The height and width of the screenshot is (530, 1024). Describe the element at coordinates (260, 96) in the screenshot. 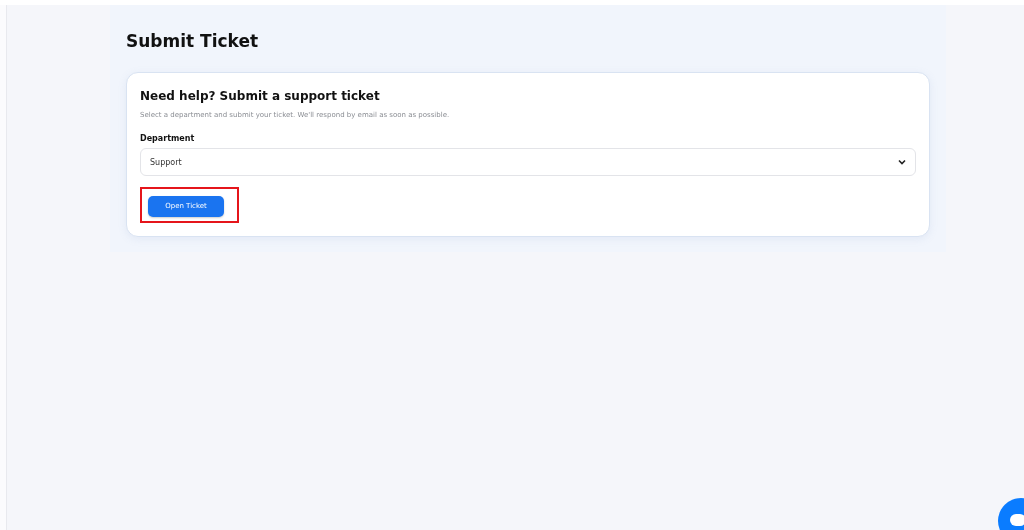

I see `card-heading: Need help? Submit a support ticket` at that location.